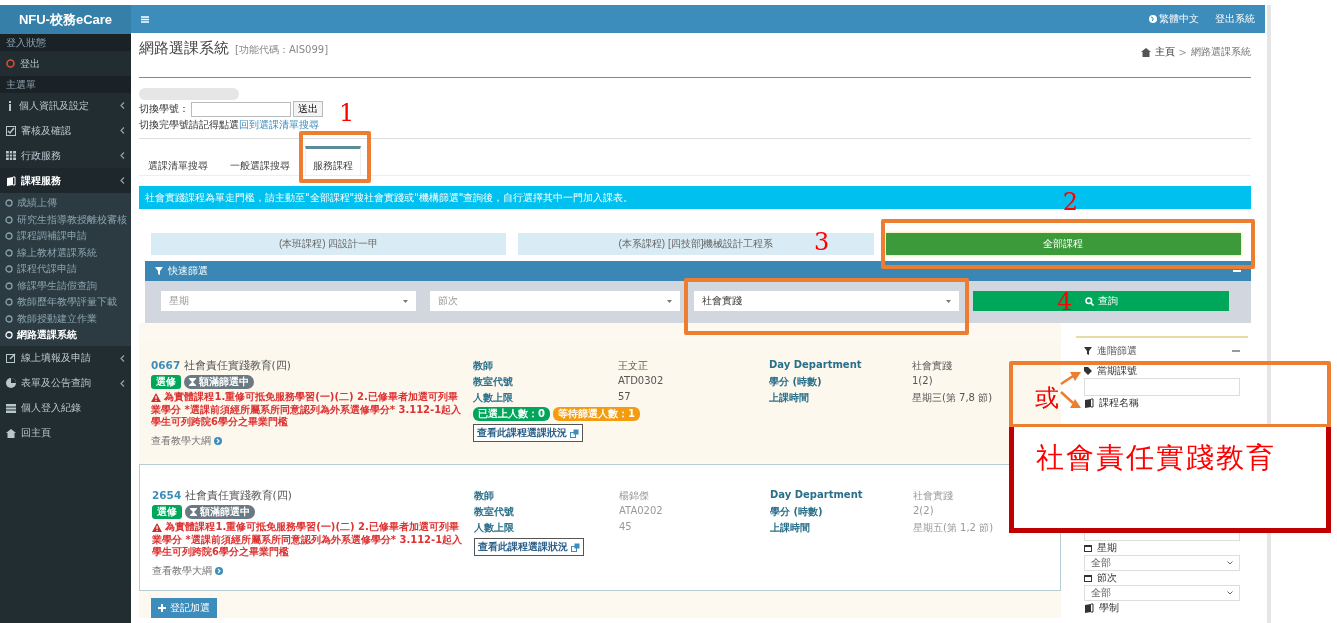 This screenshot has height=623, width=1337. What do you see at coordinates (65, 203) in the screenshot?
I see `submenu-item: 成績上傳` at bounding box center [65, 203].